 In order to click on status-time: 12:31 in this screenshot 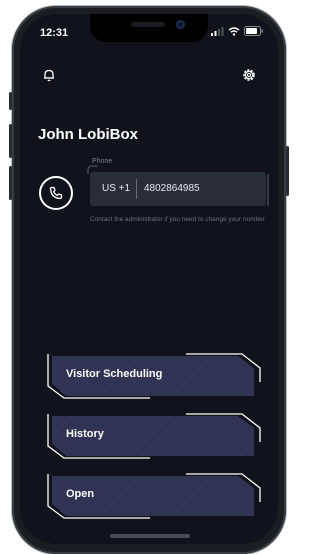, I will do `click(54, 33)`.